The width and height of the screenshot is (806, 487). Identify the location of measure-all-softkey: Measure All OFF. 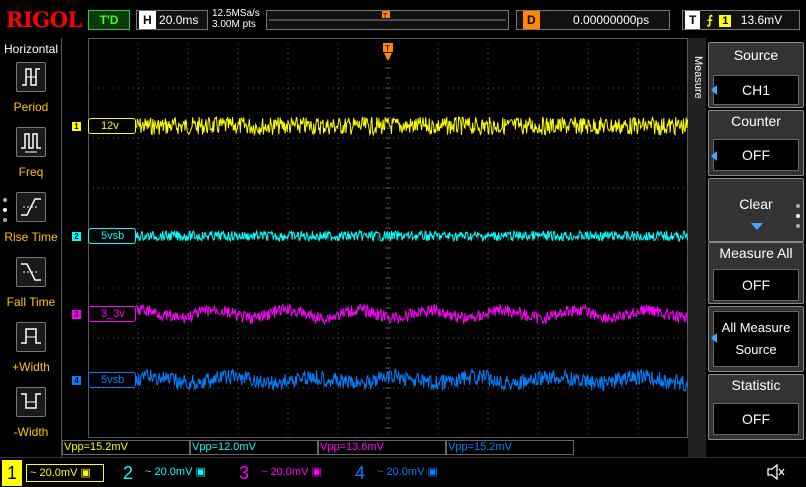
(756, 273).